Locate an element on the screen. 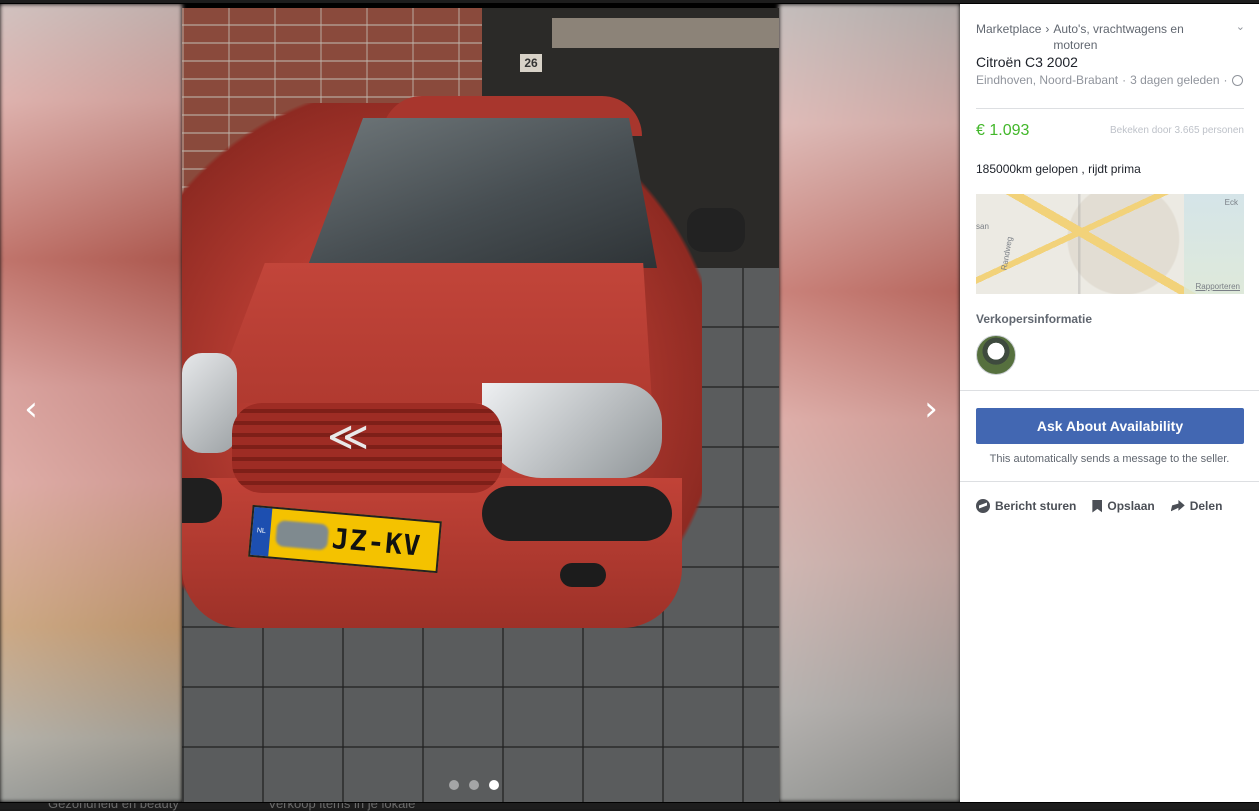 The image size is (1259, 811). photo-garage-frame is located at coordinates (665, 33).